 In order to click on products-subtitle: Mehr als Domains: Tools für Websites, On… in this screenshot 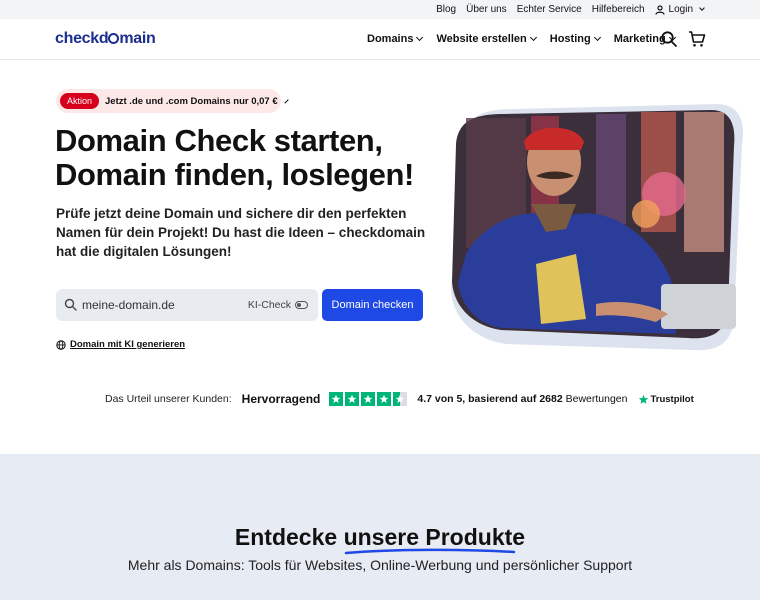, I will do `click(380, 565)`.